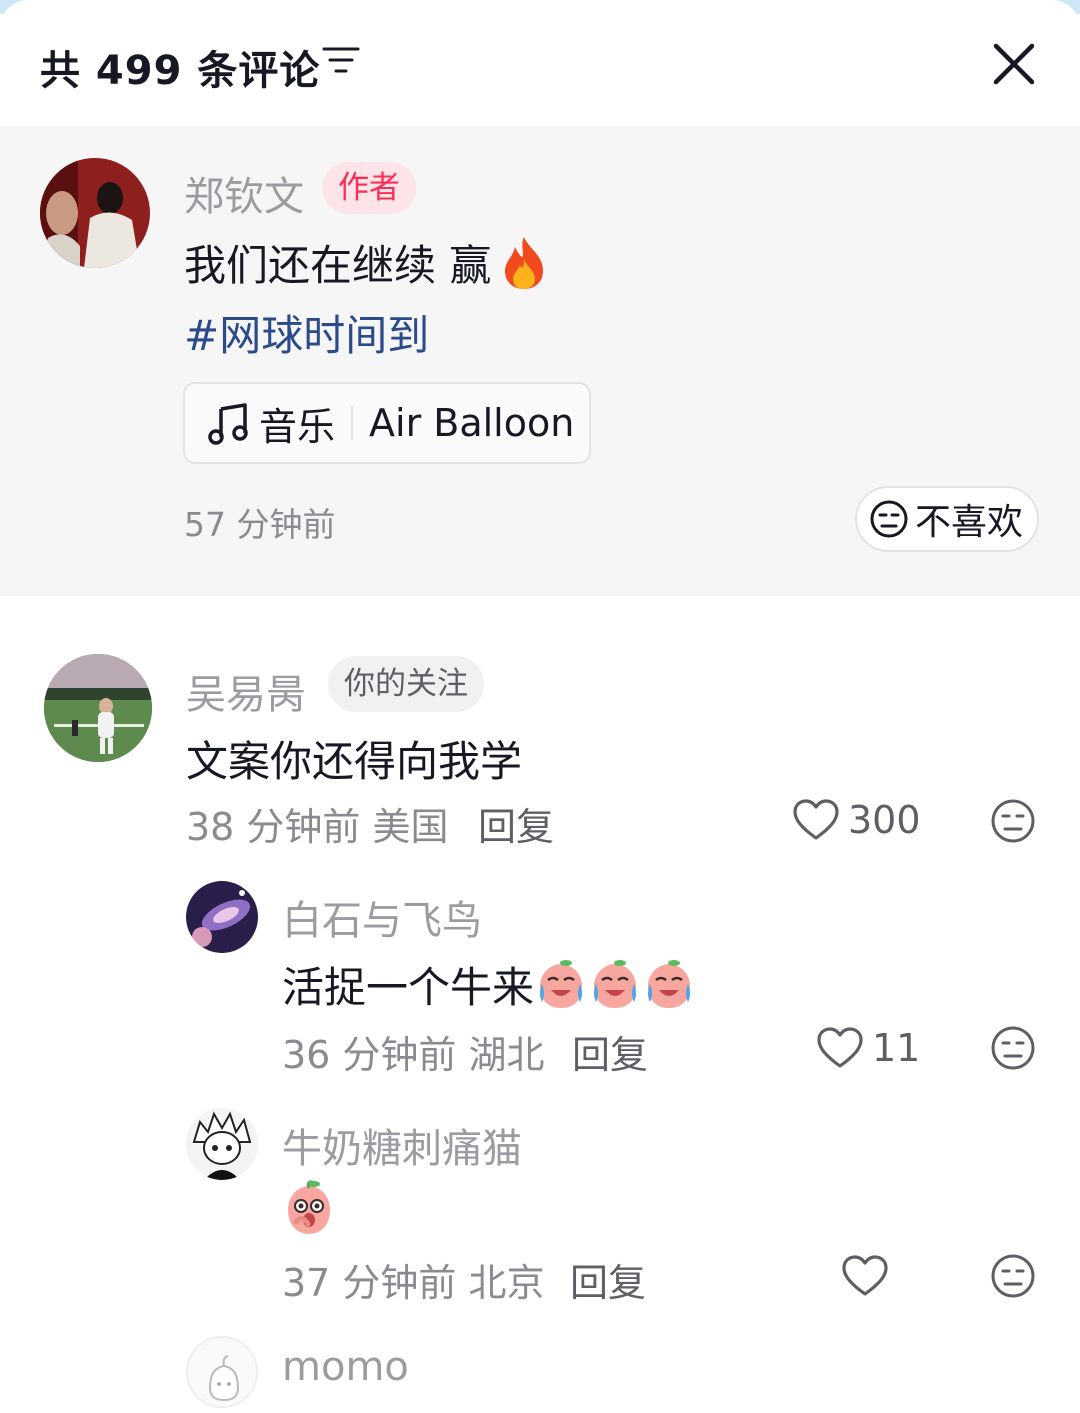 Image resolution: width=1080 pixels, height=1413 pixels. Describe the element at coordinates (413, 1055) in the screenshot. I see `reply-meta: 36 分钟前 湖北` at that location.